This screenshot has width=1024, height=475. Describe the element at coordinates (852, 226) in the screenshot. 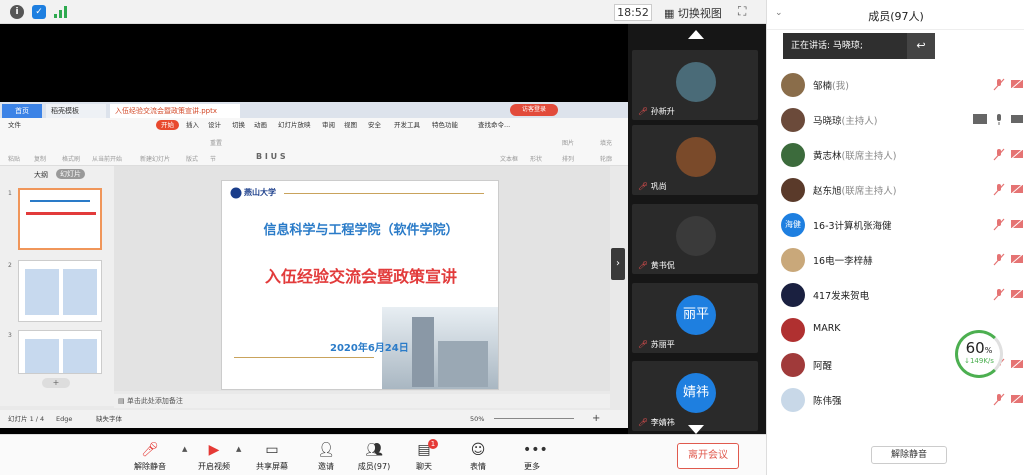

I see `member-name: 16-3计算机张海健` at that location.